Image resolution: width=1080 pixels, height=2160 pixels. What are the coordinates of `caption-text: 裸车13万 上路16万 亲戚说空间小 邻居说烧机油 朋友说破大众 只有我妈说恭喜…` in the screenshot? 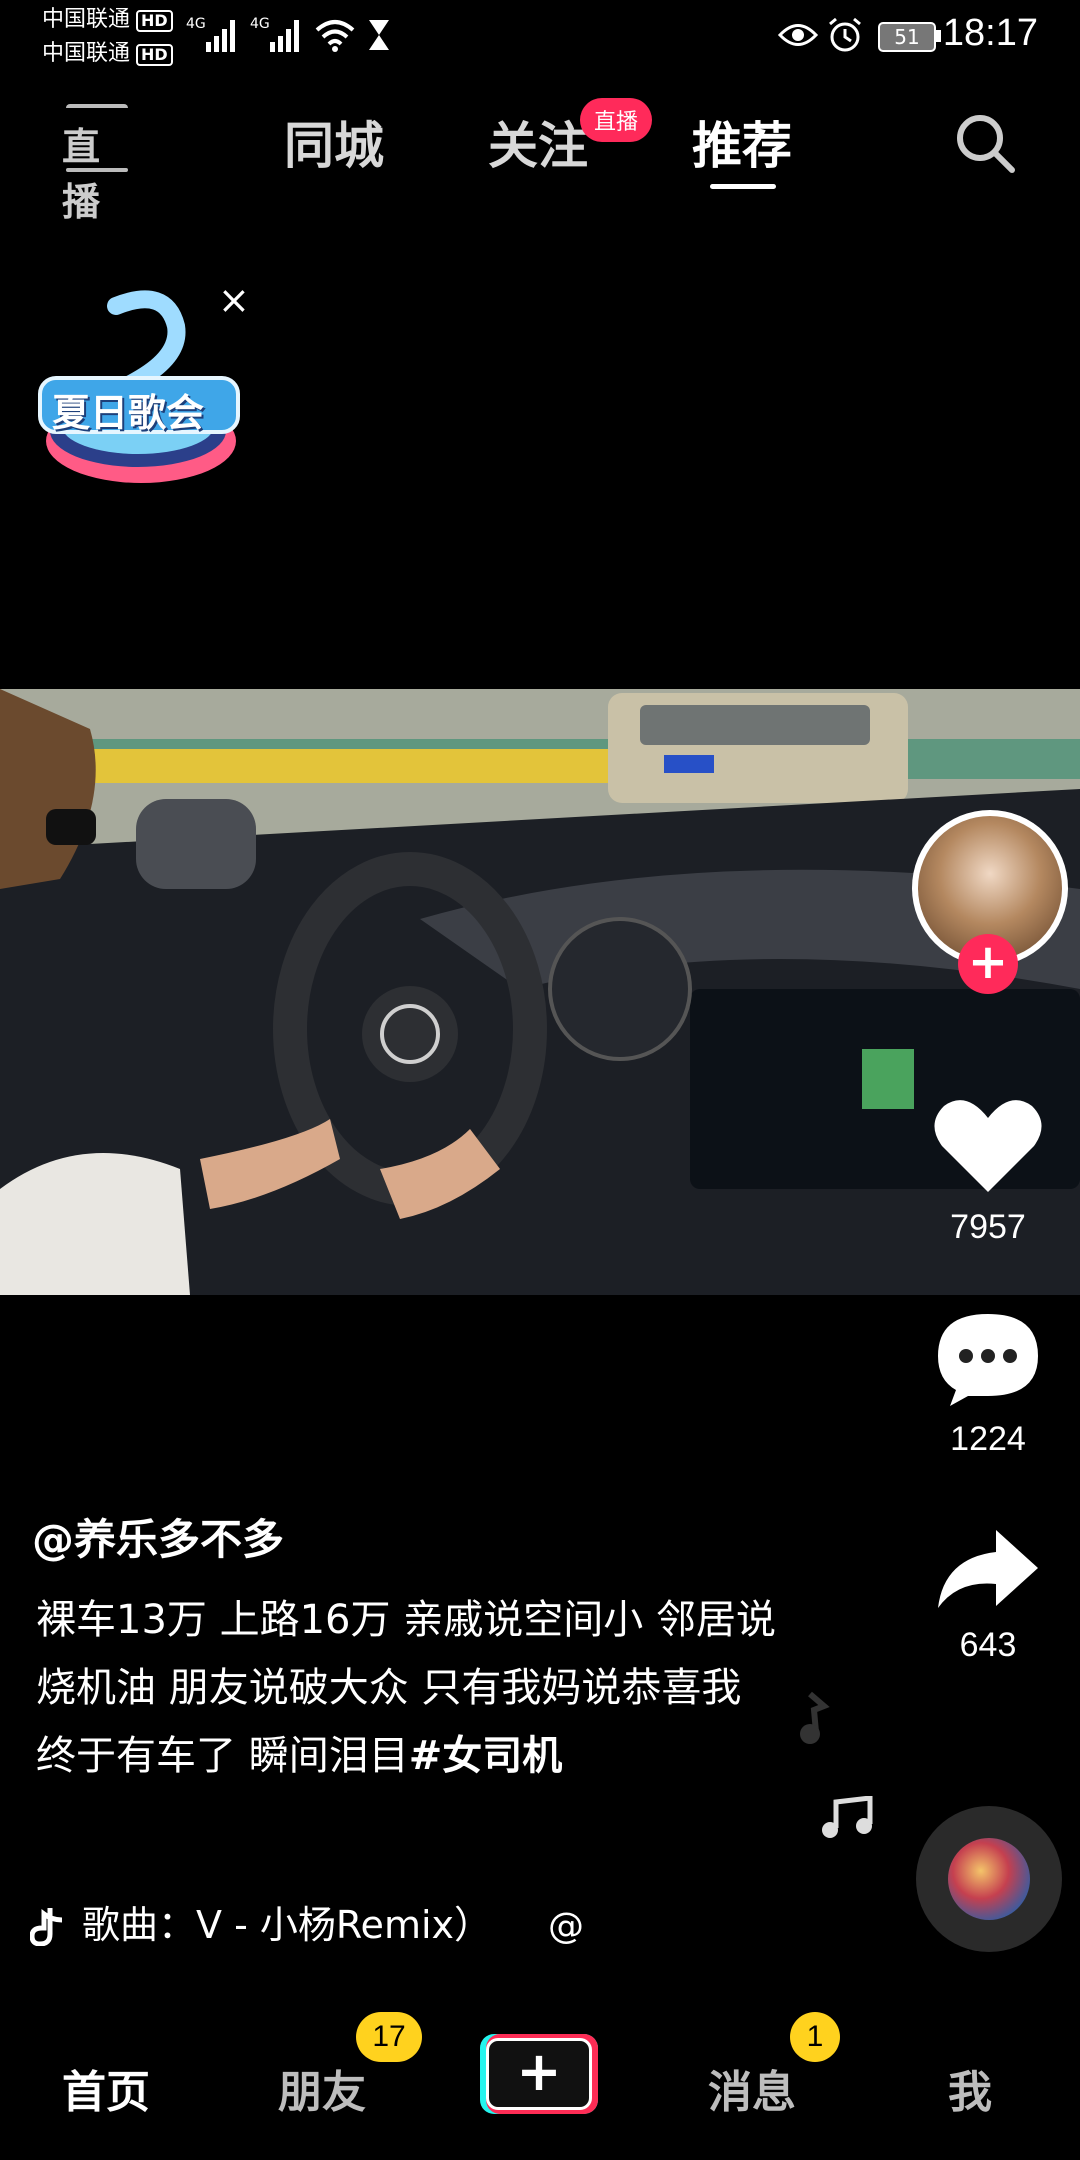 It's located at (406, 1688).